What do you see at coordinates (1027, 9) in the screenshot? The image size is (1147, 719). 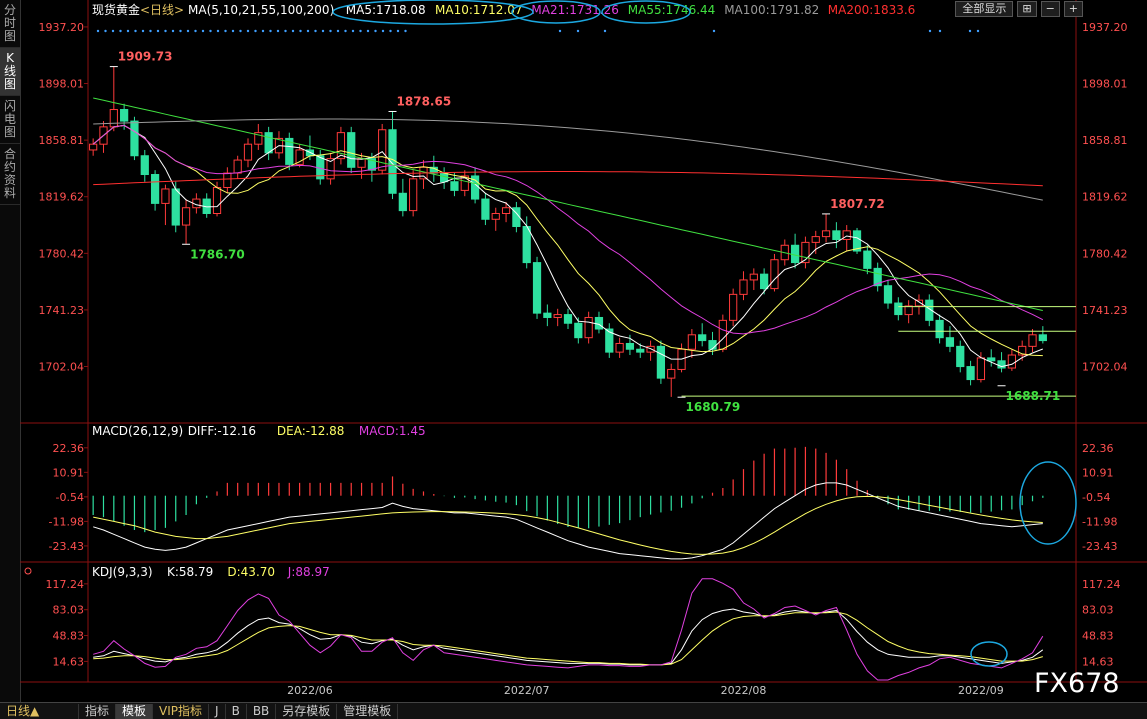 I see `top-button-1: ⊞` at bounding box center [1027, 9].